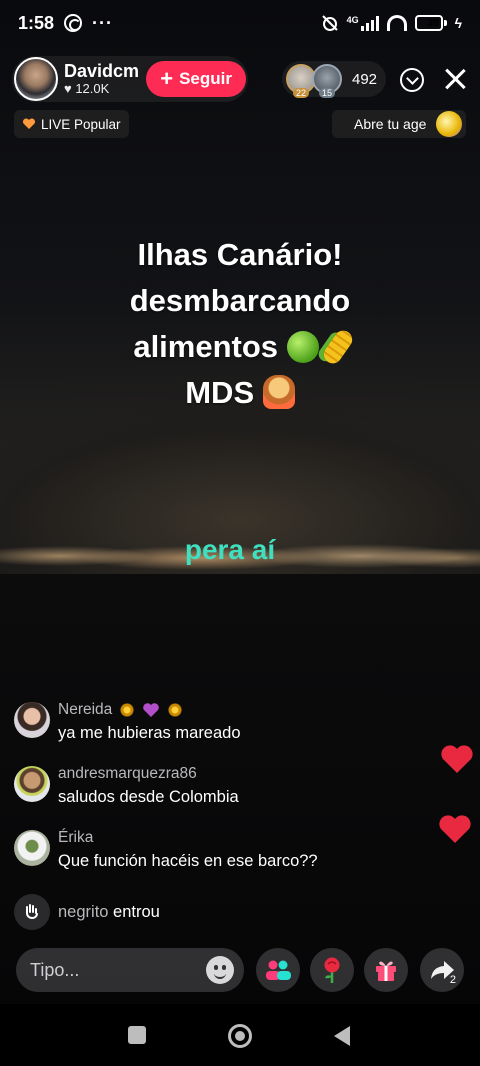 Image resolution: width=480 pixels, height=1066 pixels. Describe the element at coordinates (327, 81) in the screenshot. I see `top-viewer-avatar: 15` at that location.